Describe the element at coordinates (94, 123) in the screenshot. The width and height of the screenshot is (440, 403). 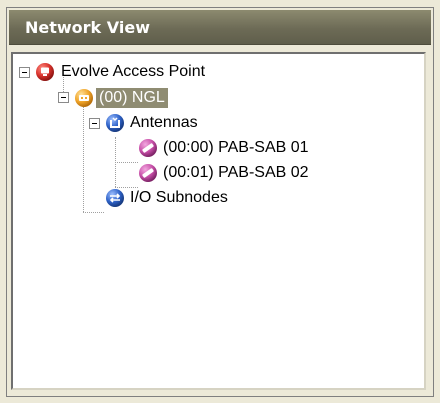
I see `expand-toggle-antennas` at that location.